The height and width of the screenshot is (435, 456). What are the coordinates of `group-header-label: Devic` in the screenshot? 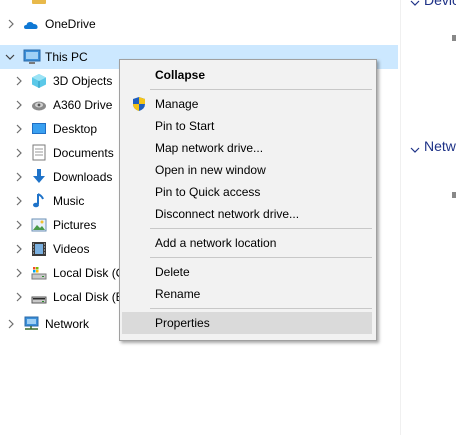 It's located at (440, 4).